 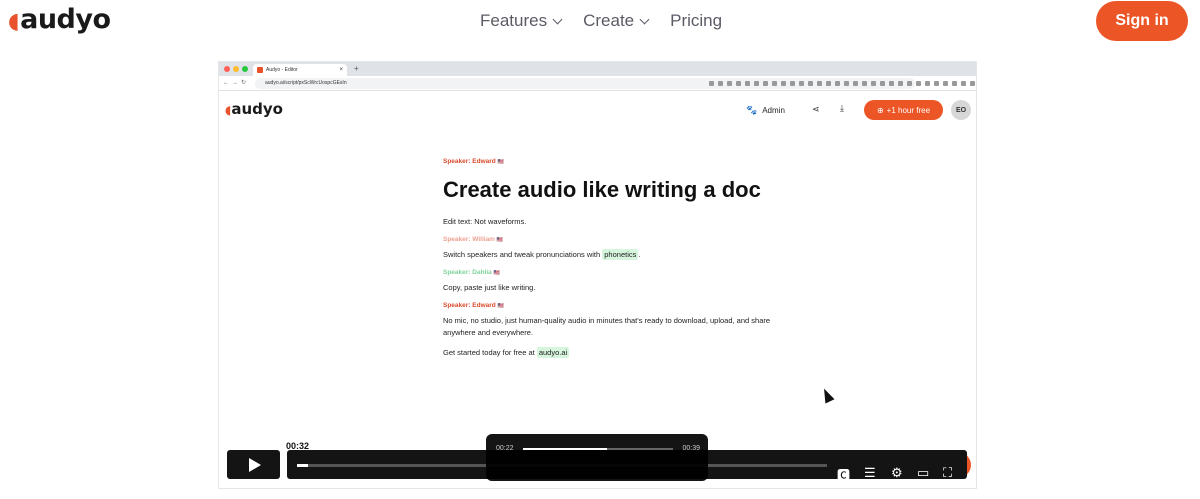 I want to click on nav-pricing: Pricing, so click(x=696, y=21).